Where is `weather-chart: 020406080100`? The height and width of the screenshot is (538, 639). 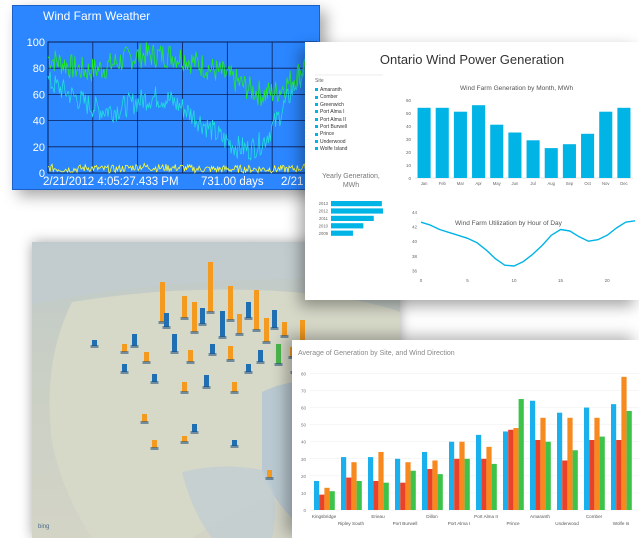 weather-chart: 020406080100 is located at coordinates (172, 108).